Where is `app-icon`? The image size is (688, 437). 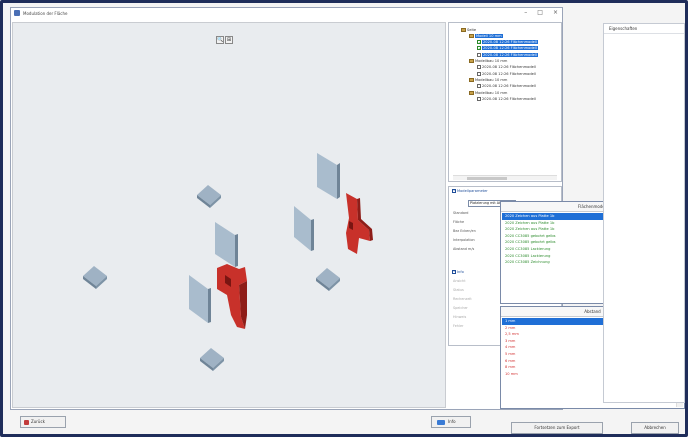 app-icon is located at coordinates (17, 13).